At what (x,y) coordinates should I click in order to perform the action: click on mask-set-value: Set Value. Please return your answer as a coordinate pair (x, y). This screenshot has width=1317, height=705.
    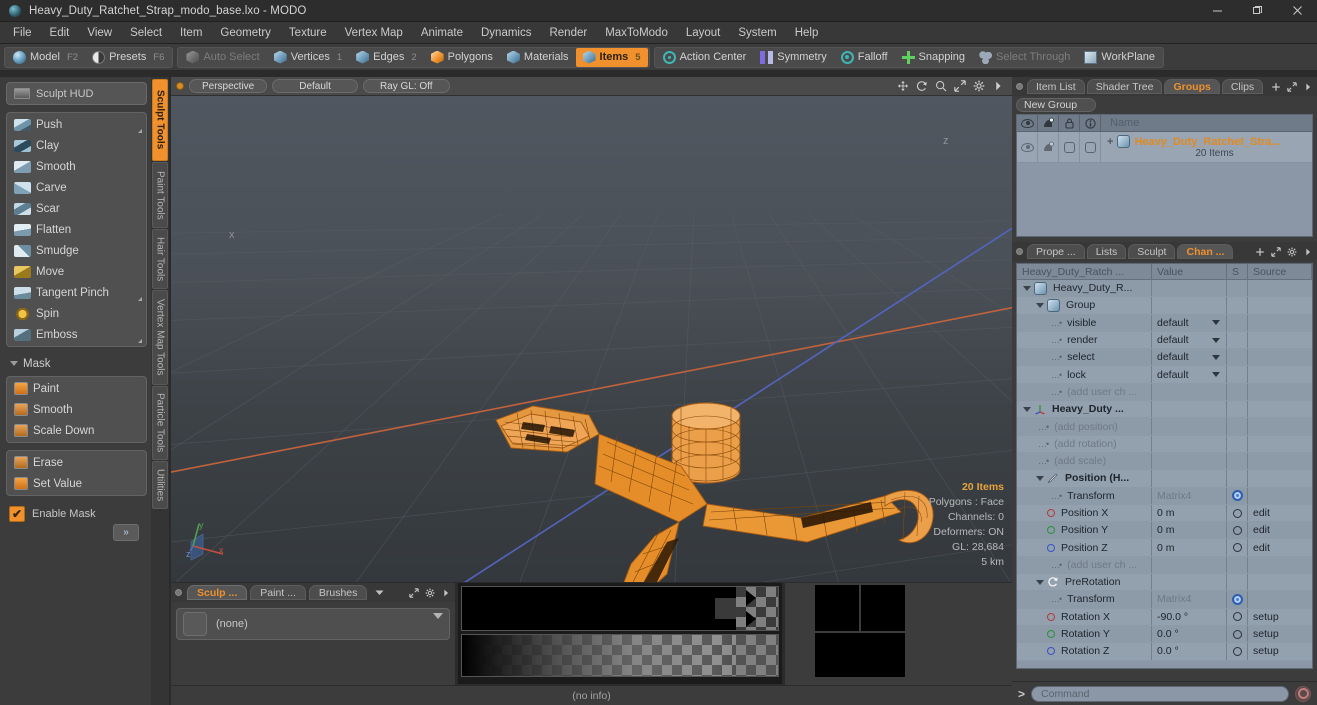
    Looking at the image, I should click on (76, 483).